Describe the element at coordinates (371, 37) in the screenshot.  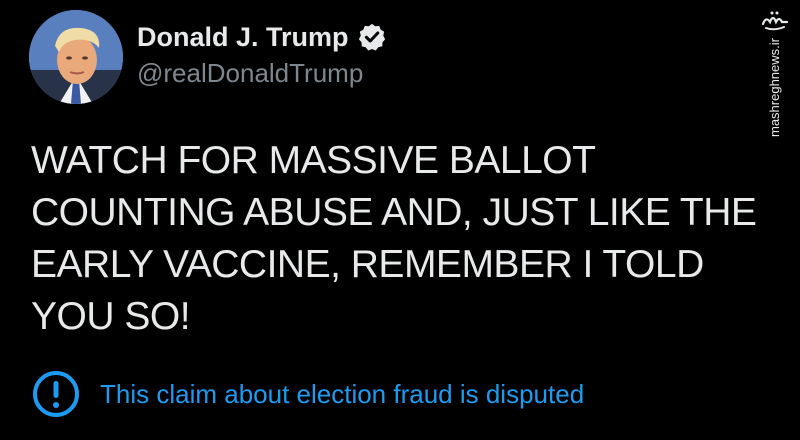
I see `verified-badge-icon` at that location.